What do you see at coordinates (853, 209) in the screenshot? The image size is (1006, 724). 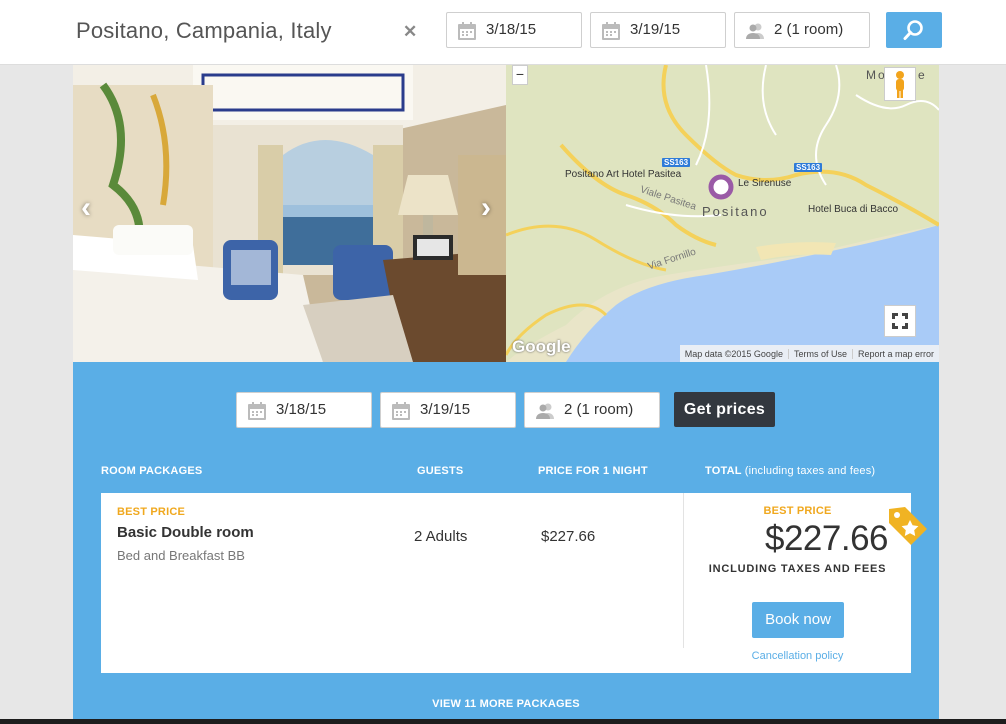 I see `map-label: Hotel Buca di Bacco` at bounding box center [853, 209].